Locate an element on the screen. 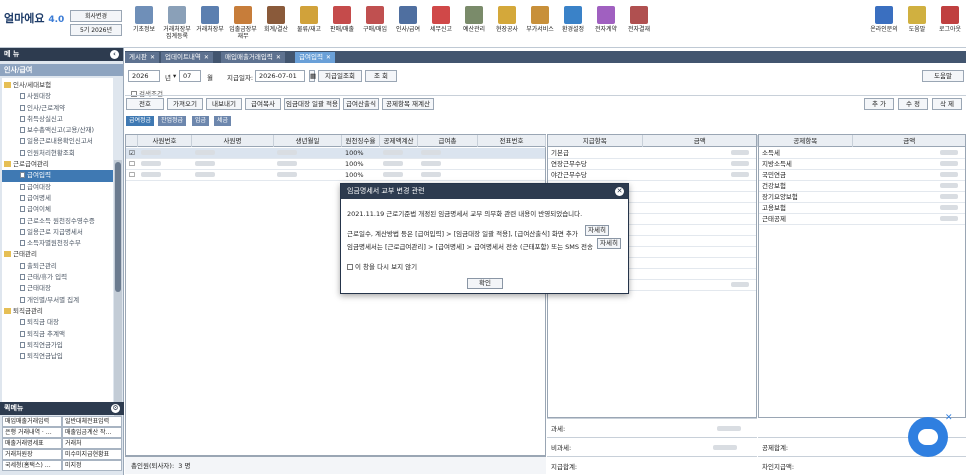 This screenshot has width=966, height=475. table-row: 지방소득세 is located at coordinates (862, 164).